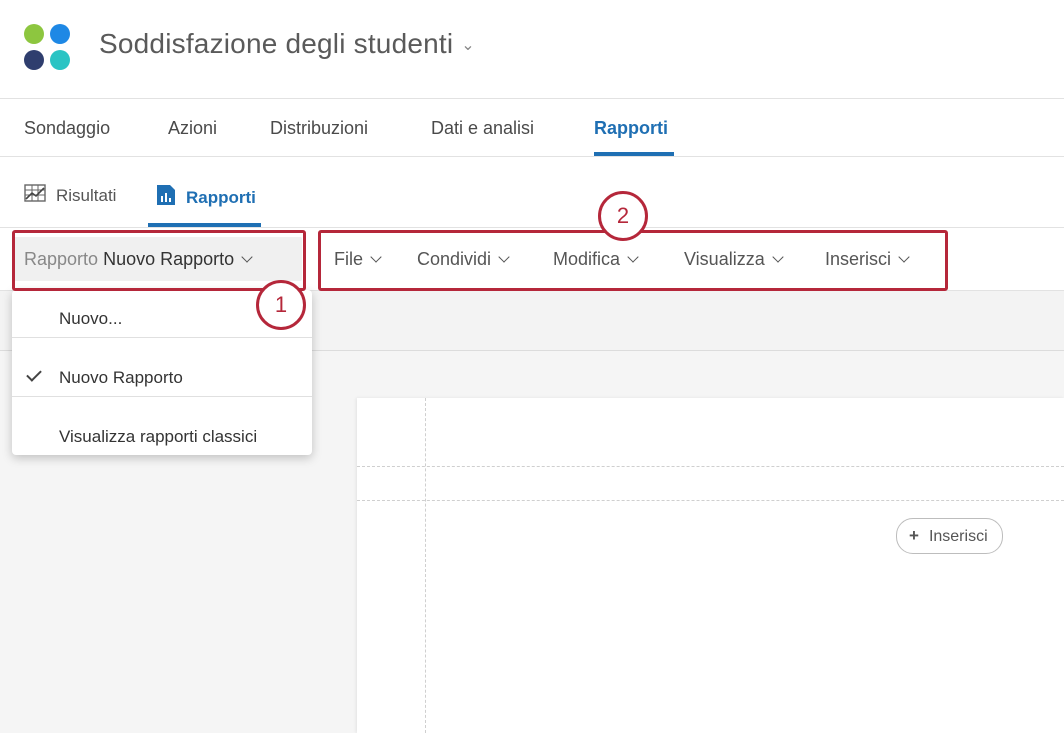 The image size is (1064, 733). Describe the element at coordinates (710, 466) in the screenshot. I see `header-guide` at that location.